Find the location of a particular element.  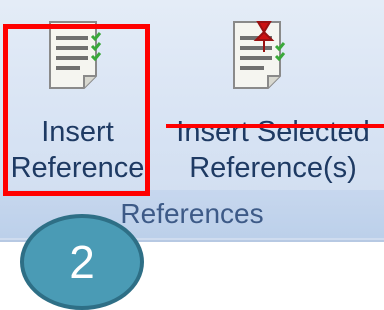

step-badge: 2 is located at coordinates (82, 262).